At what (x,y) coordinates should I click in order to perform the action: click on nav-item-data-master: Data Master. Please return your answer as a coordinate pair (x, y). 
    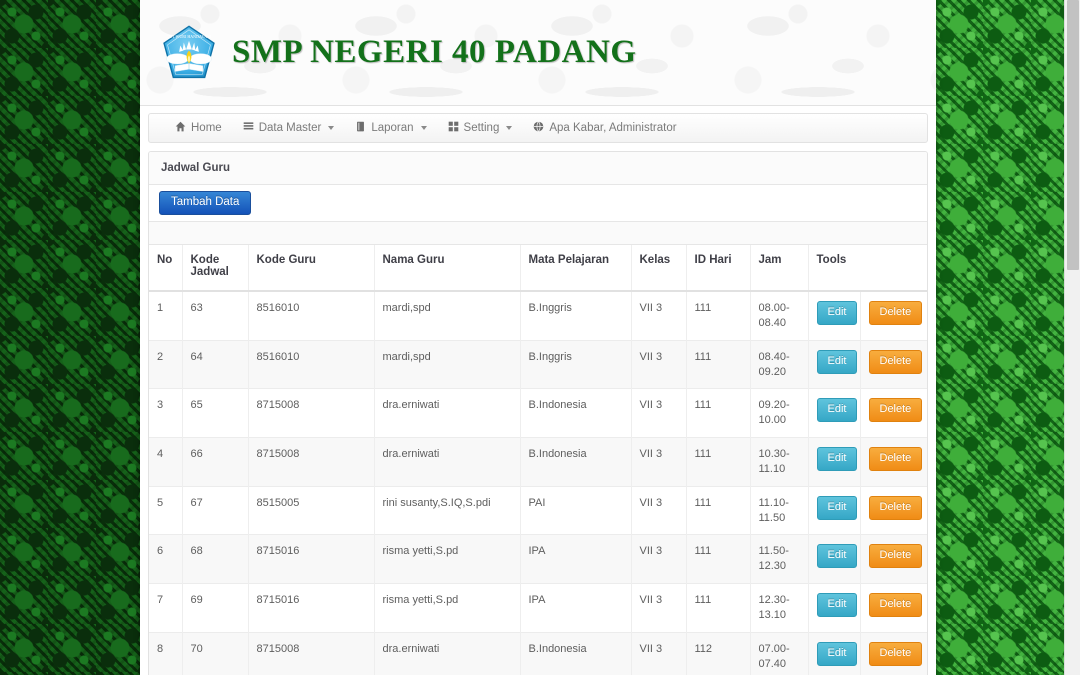
    Looking at the image, I should click on (289, 128).